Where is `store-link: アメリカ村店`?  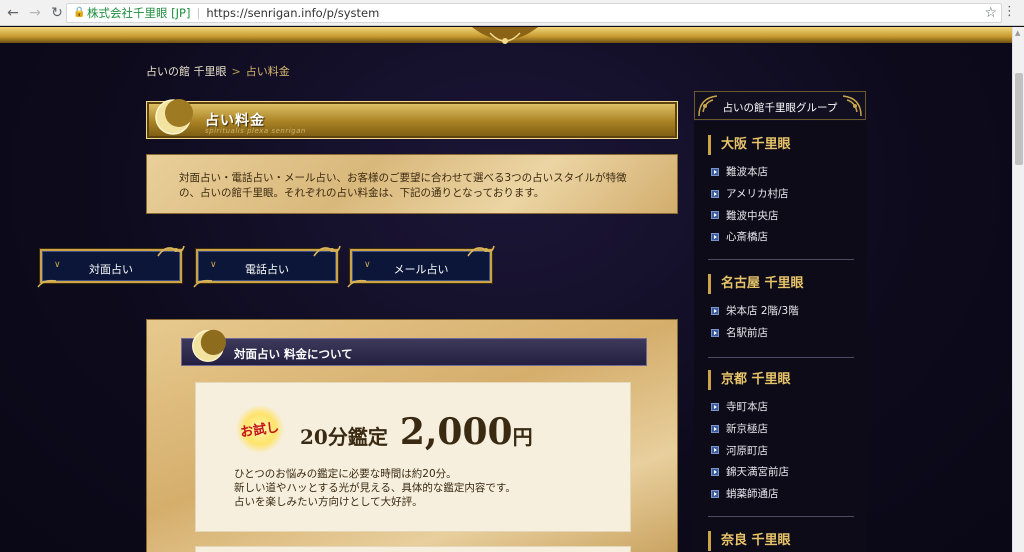 store-link: アメリカ村店 is located at coordinates (783, 194).